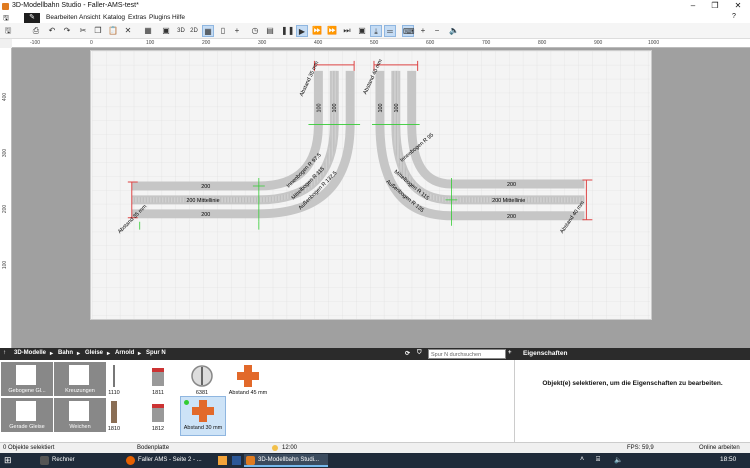  What do you see at coordinates (598, 43) in the screenshot?
I see `ruler-label: 900` at bounding box center [598, 43].